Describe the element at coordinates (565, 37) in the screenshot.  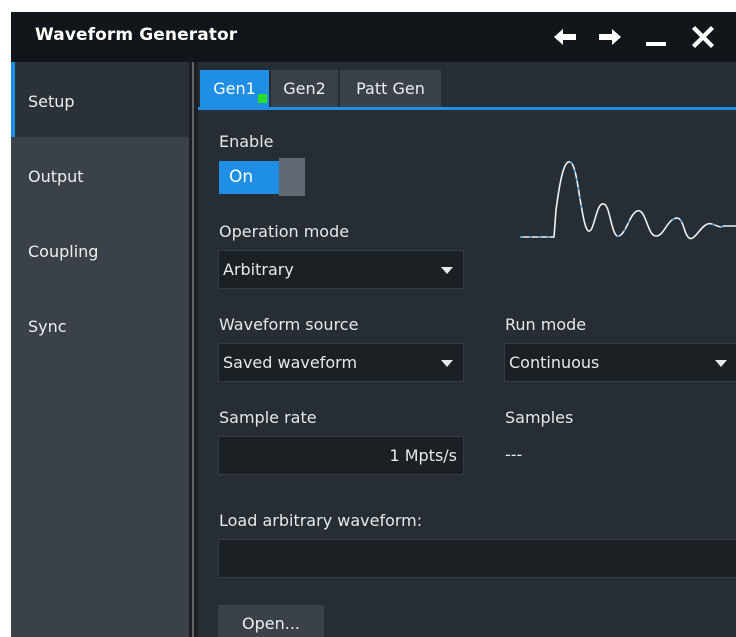
I see `arrow-left-icon` at that location.